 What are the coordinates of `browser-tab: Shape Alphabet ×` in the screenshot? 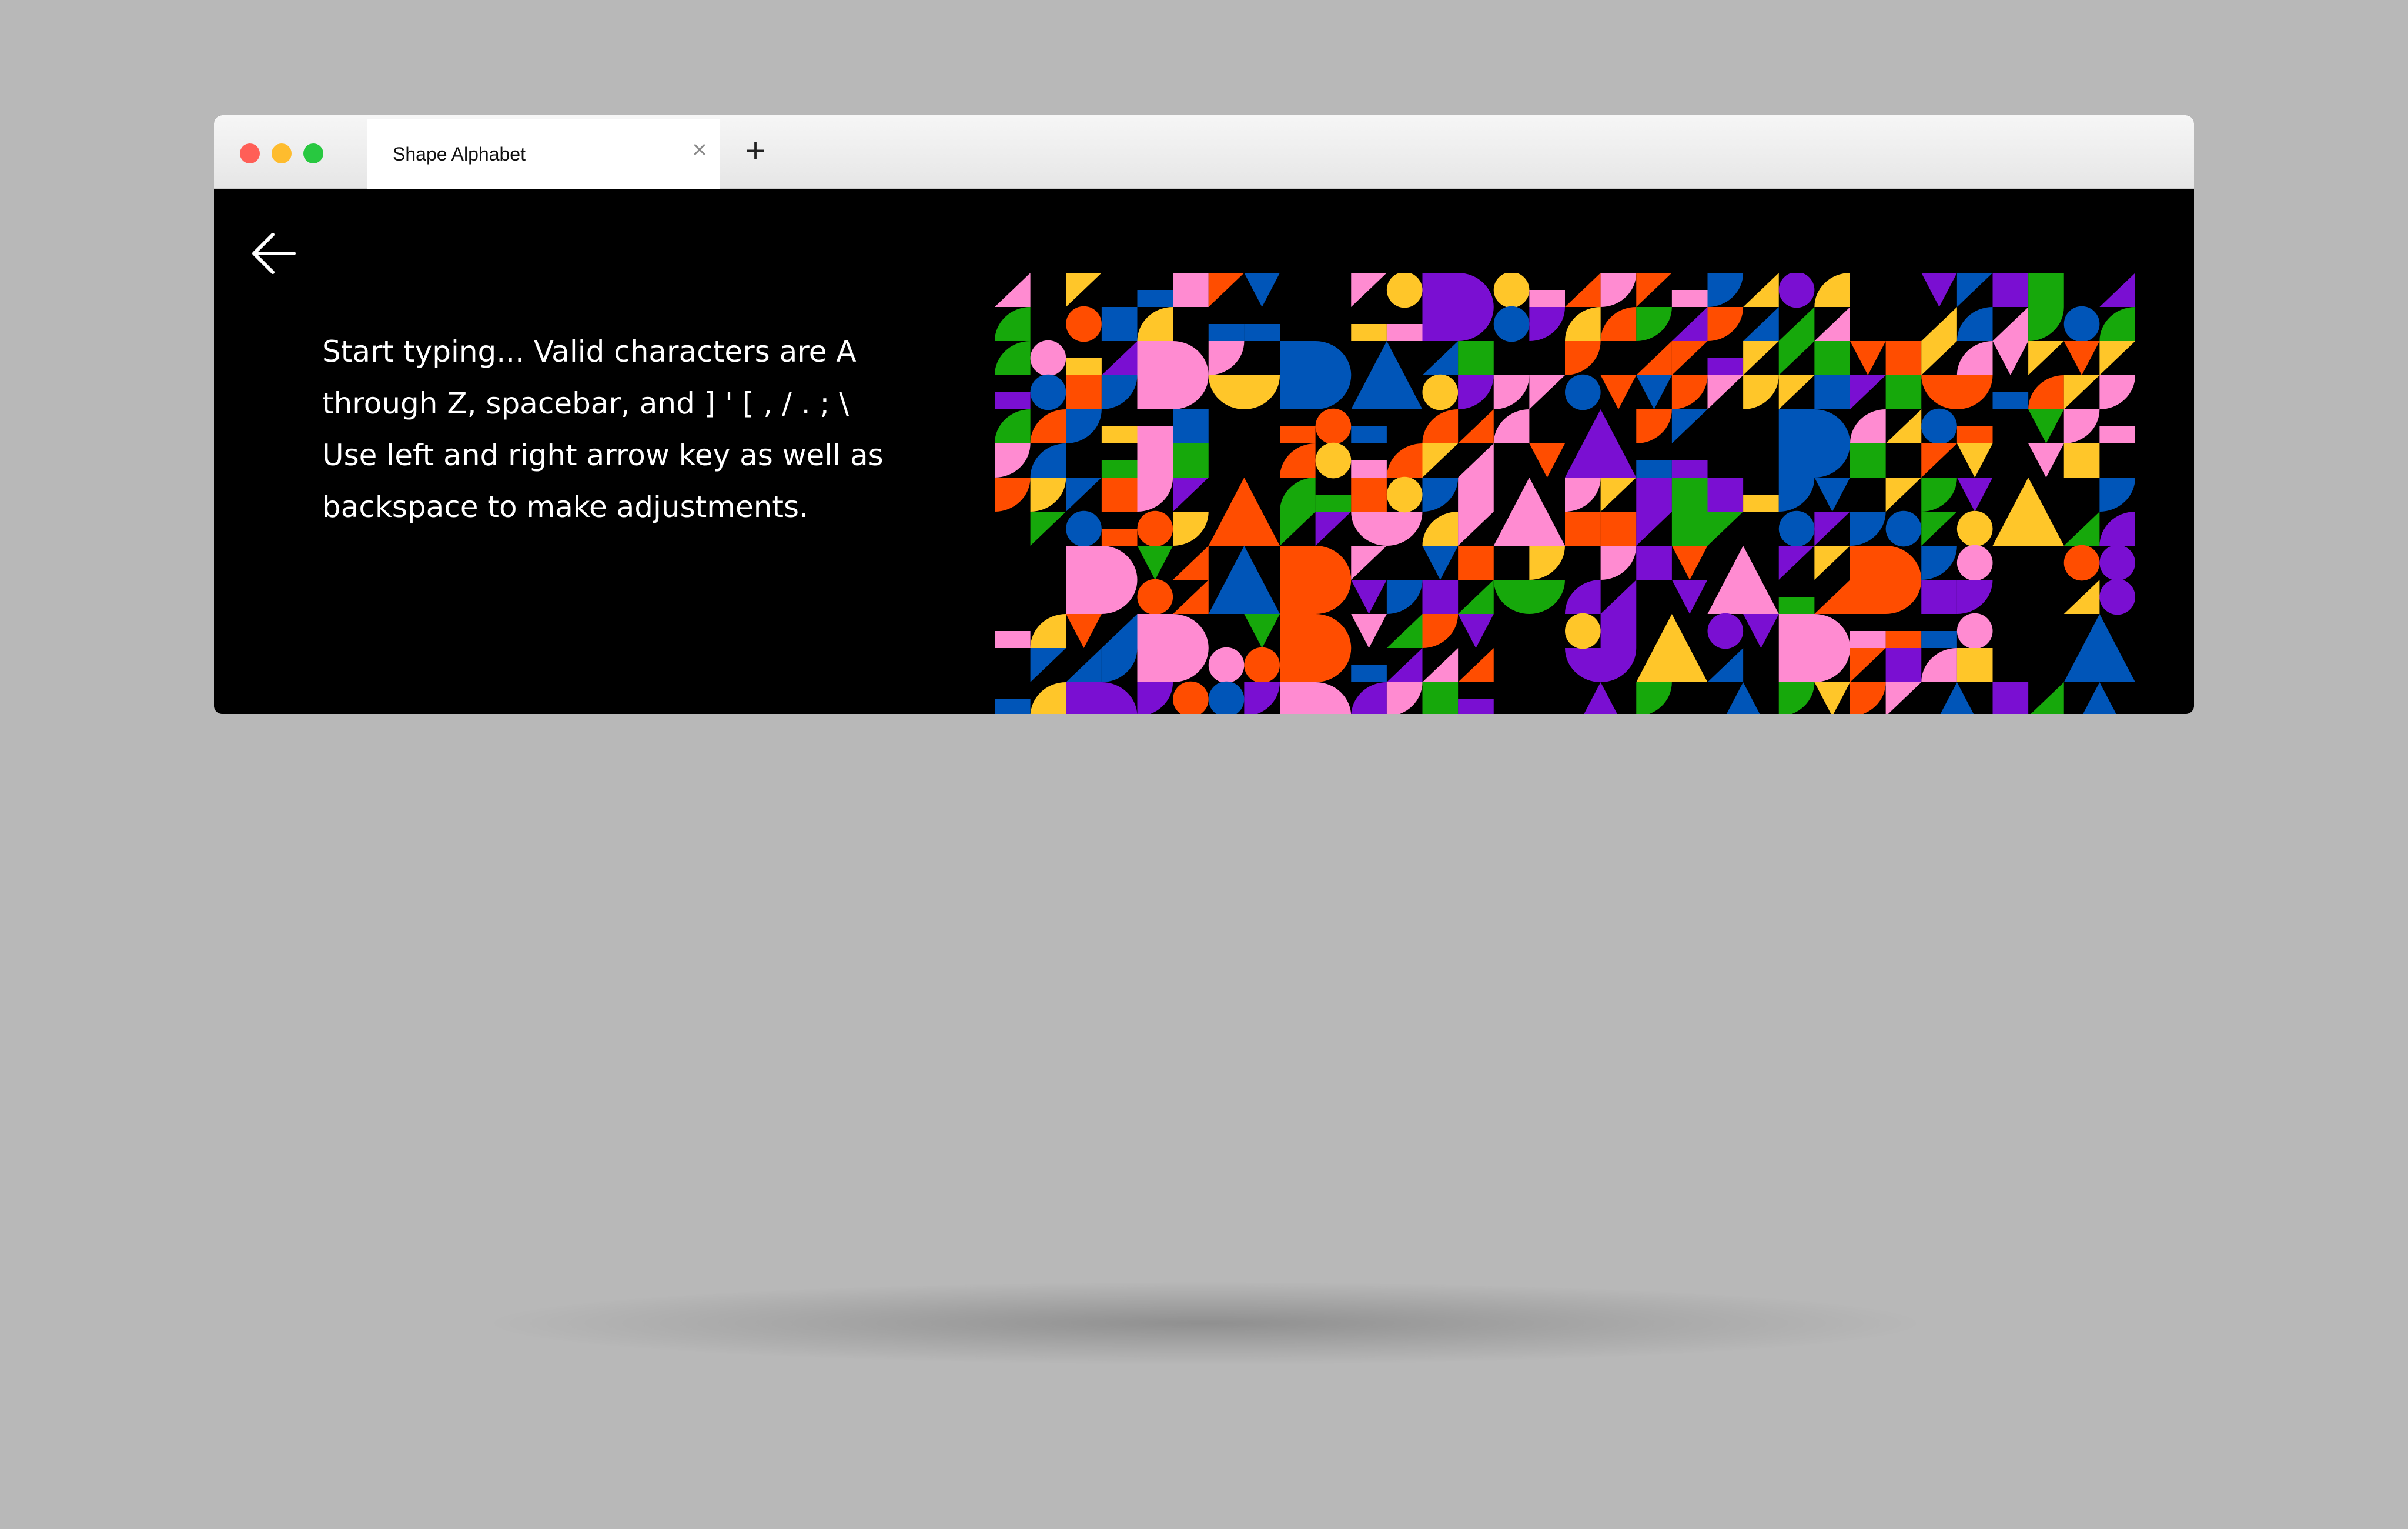 It's located at (543, 154).